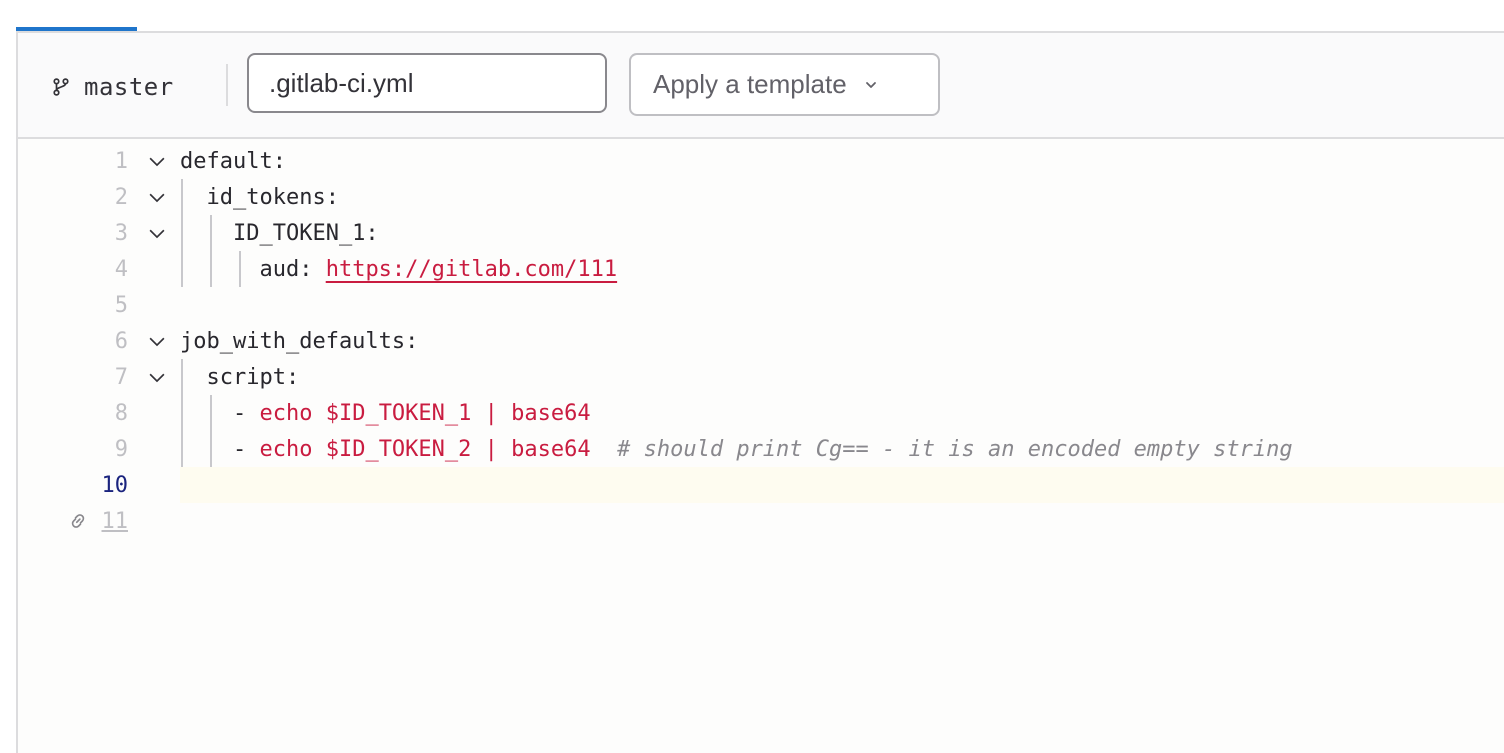 The height and width of the screenshot is (753, 1504). What do you see at coordinates (761, 521) in the screenshot?
I see `code-line: 11` at bounding box center [761, 521].